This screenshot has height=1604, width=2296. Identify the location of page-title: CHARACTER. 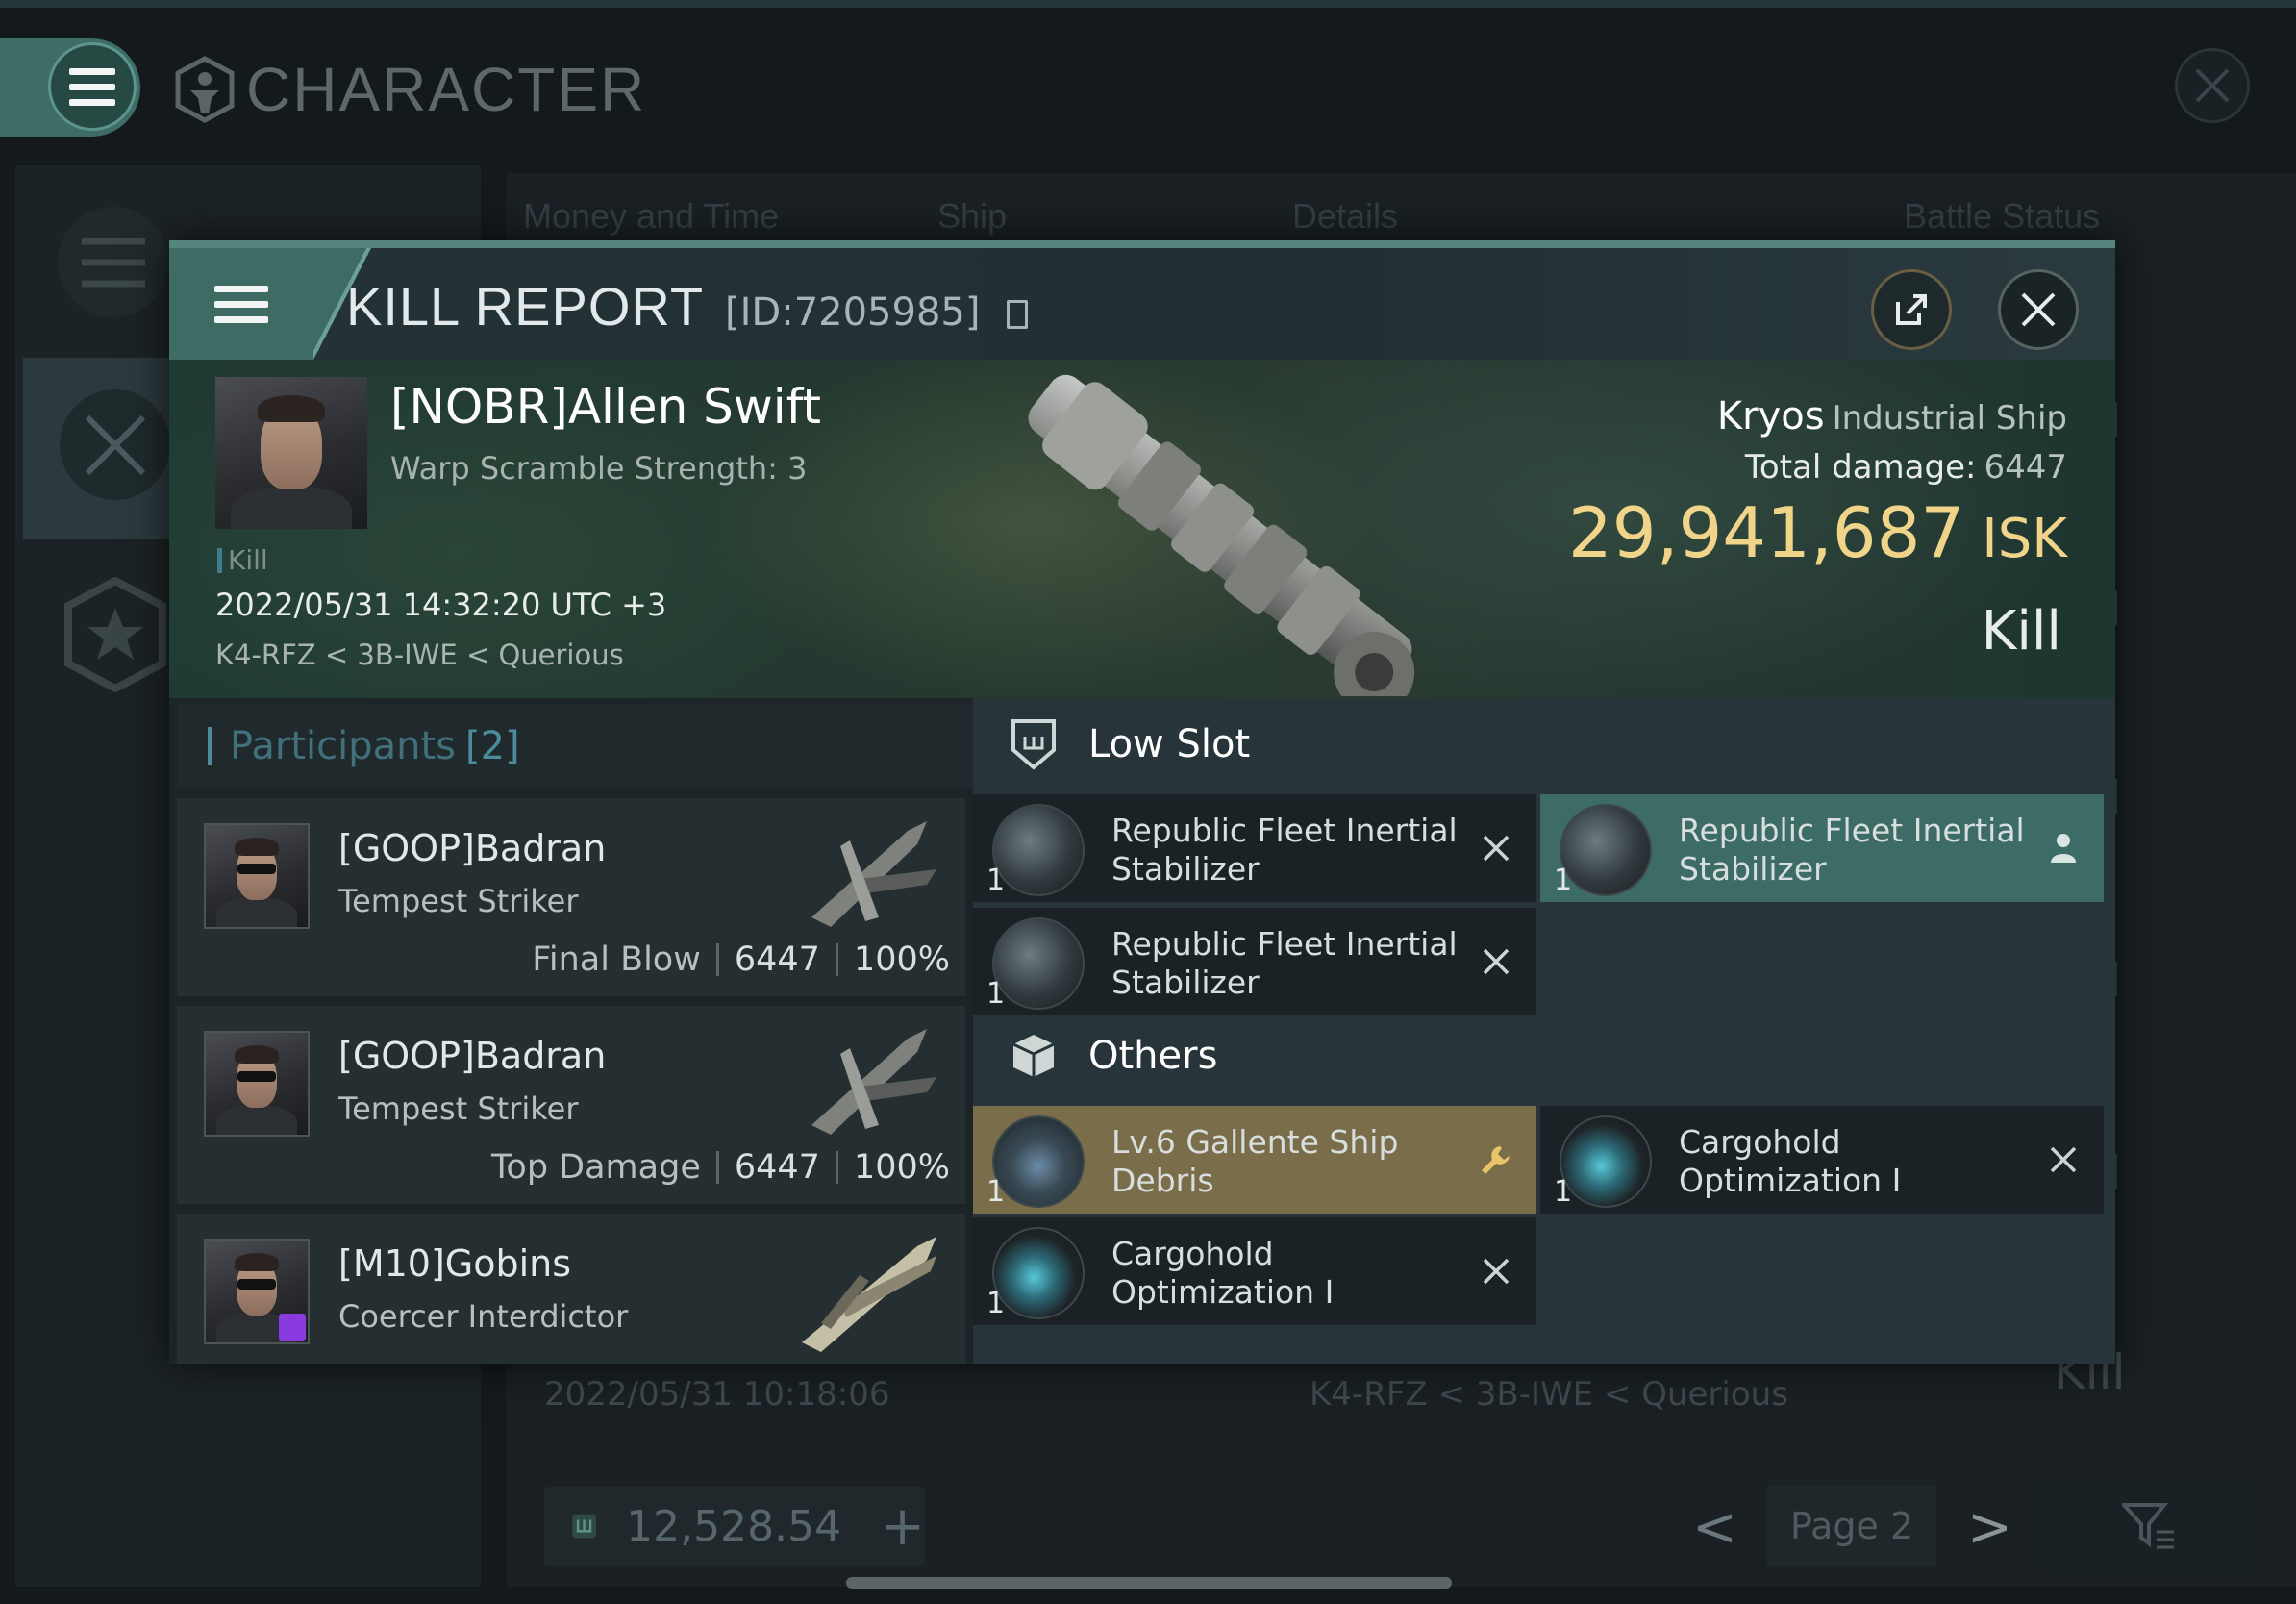
(409, 89).